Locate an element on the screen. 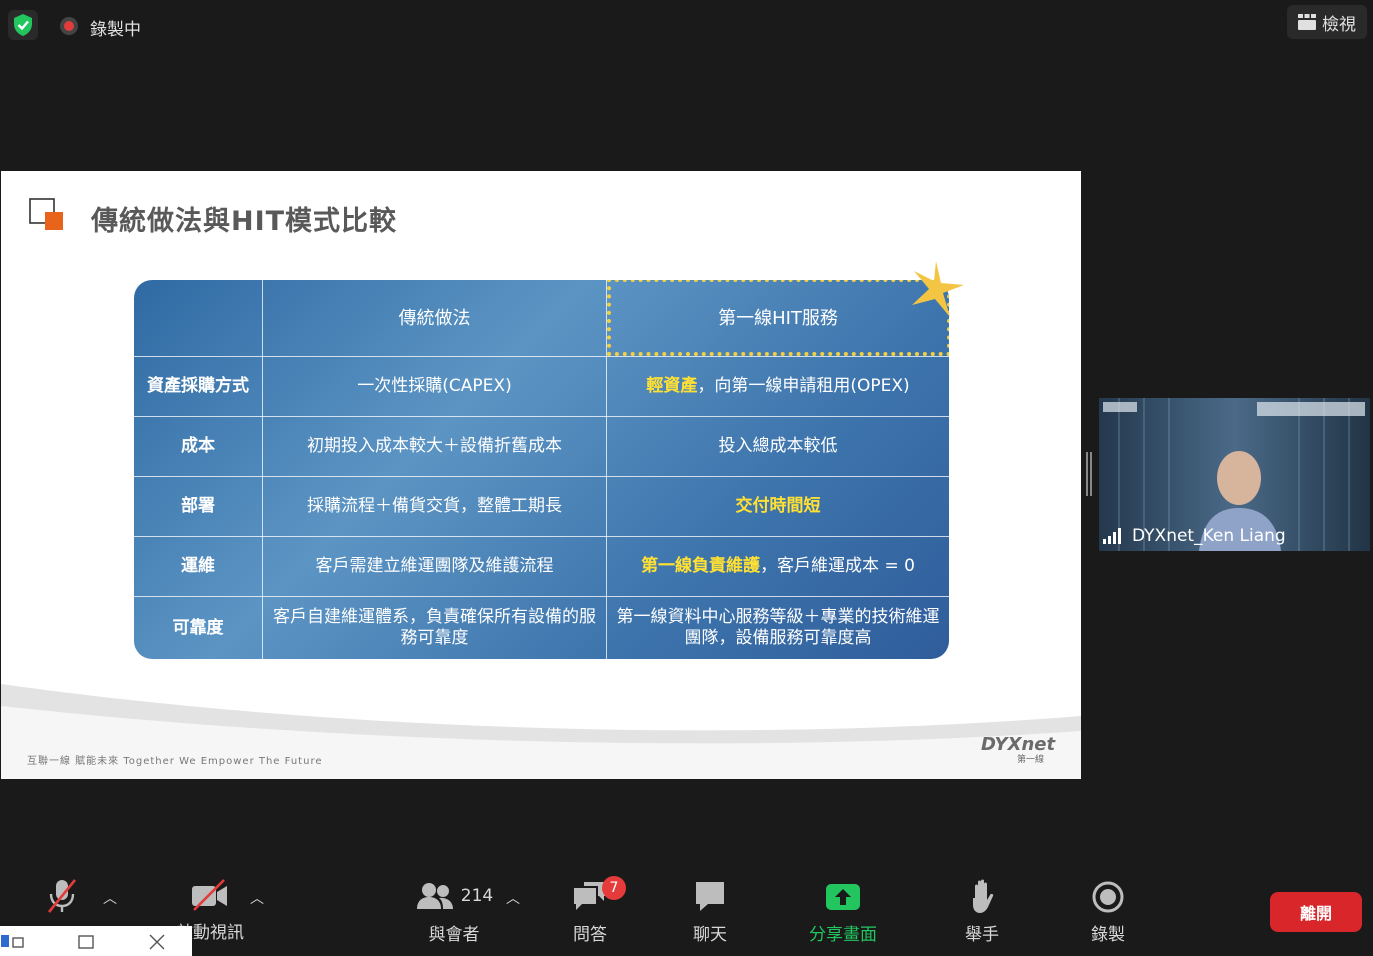 The image size is (1373, 956). row-label-ops: 運維 is located at coordinates (198, 566).